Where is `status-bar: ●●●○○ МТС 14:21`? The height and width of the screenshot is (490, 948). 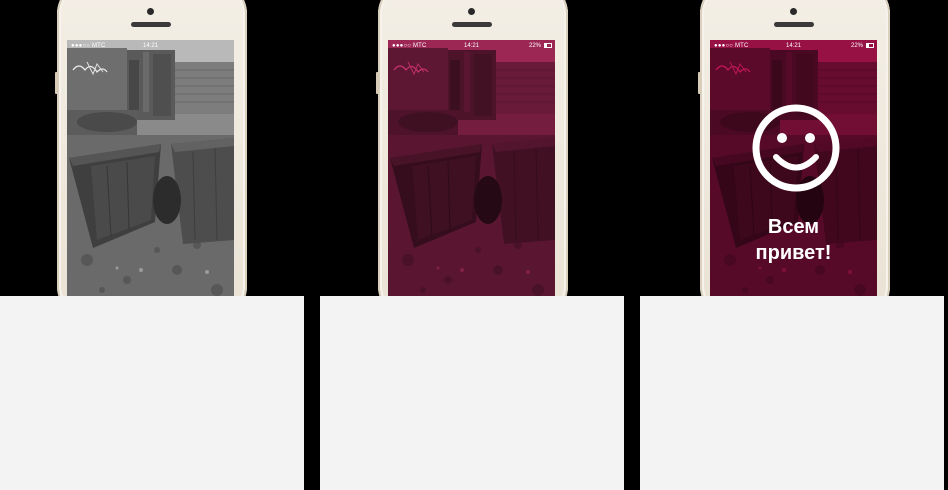 status-bar: ●●●○○ МТС 14:21 is located at coordinates (150, 46).